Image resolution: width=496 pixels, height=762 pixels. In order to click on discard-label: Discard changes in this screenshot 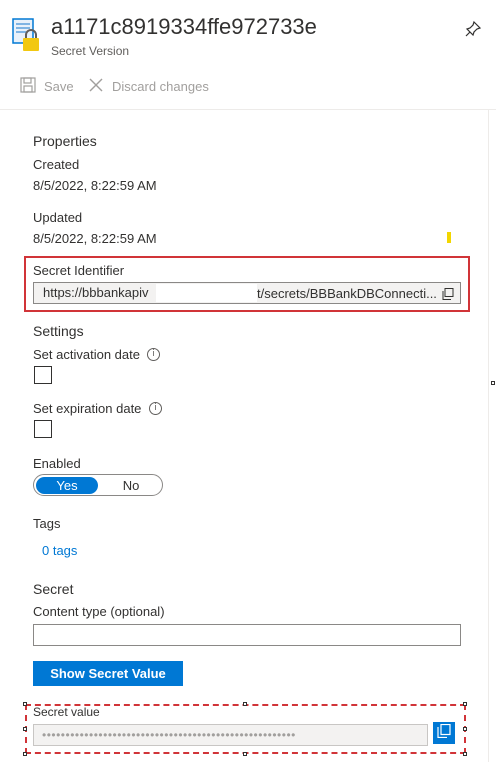, I will do `click(160, 86)`.